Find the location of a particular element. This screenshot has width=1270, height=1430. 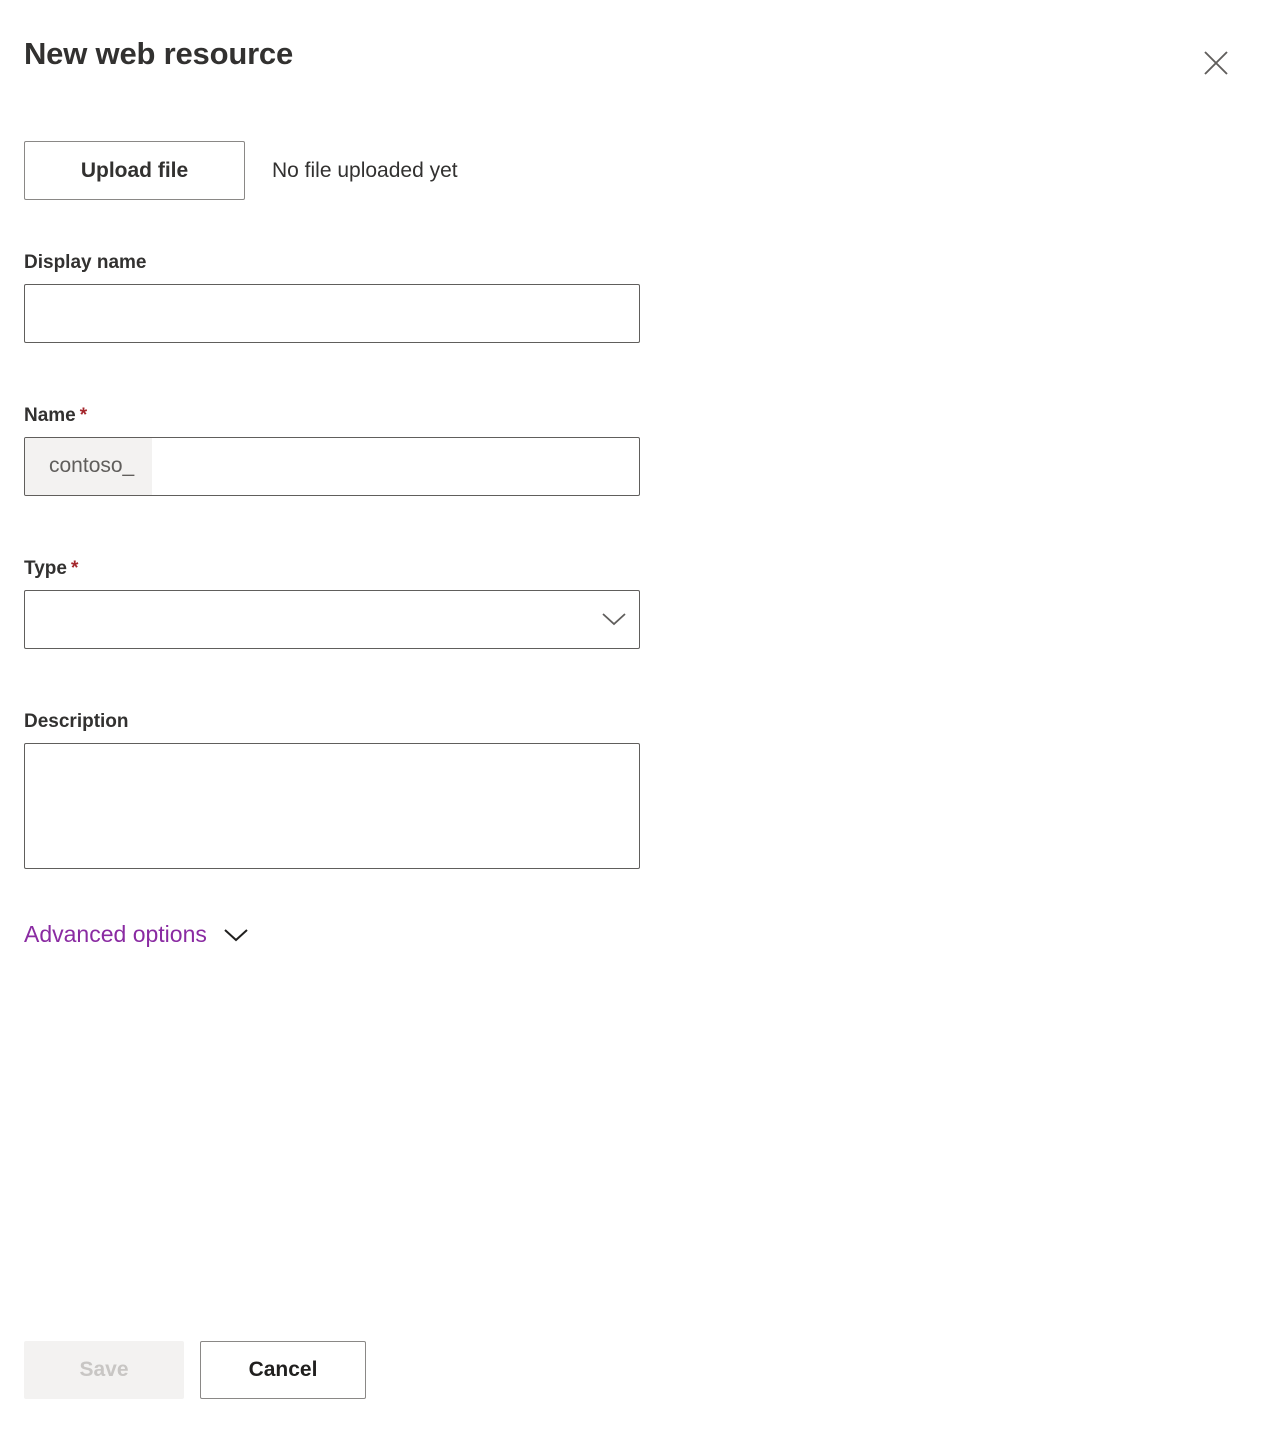

type-label: Type * is located at coordinates (332, 569).